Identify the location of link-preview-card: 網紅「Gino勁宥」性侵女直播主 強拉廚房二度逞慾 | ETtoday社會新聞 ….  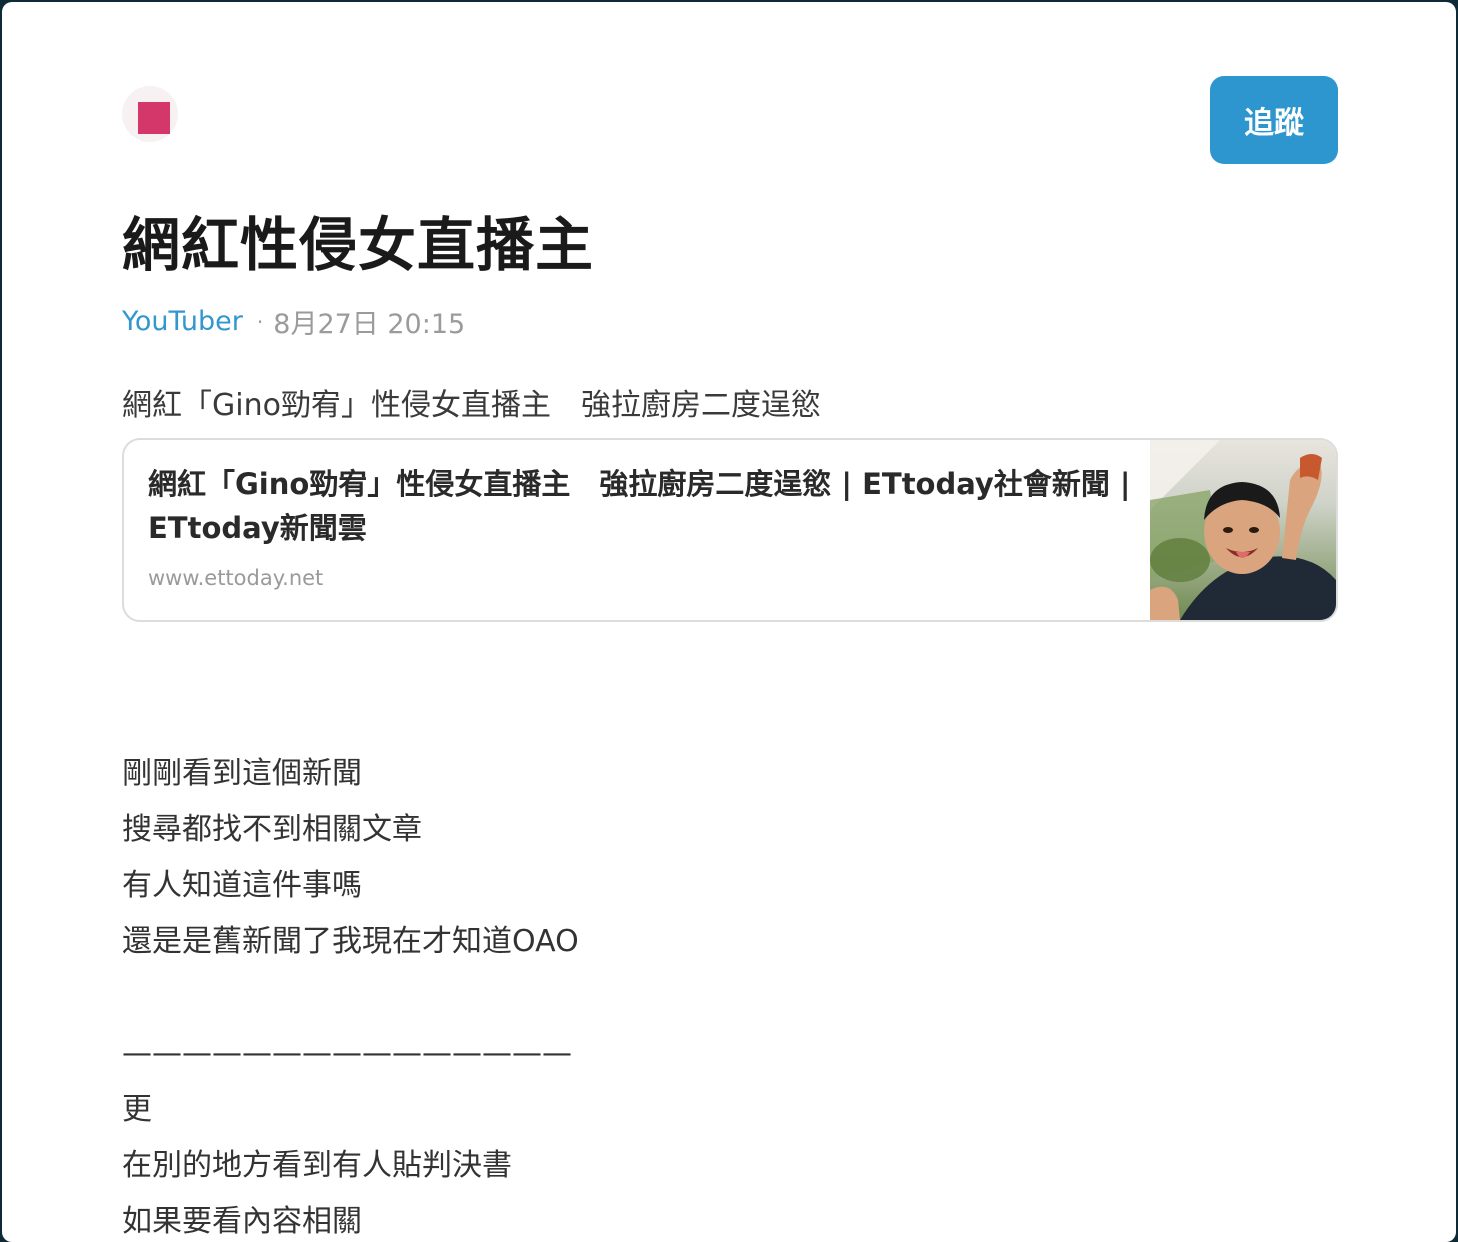
(730, 530).